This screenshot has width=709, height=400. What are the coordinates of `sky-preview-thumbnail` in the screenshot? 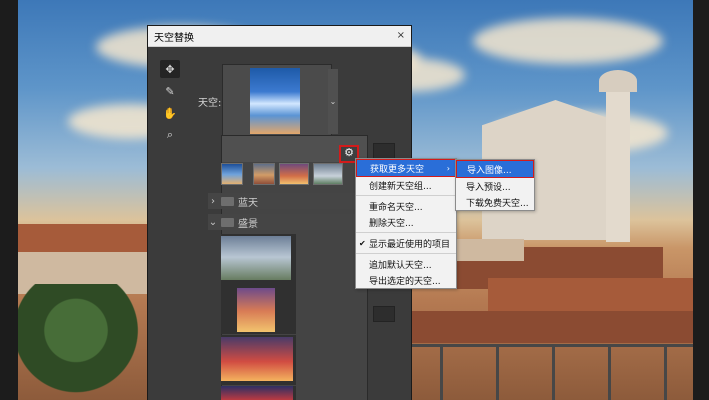 It's located at (275, 101).